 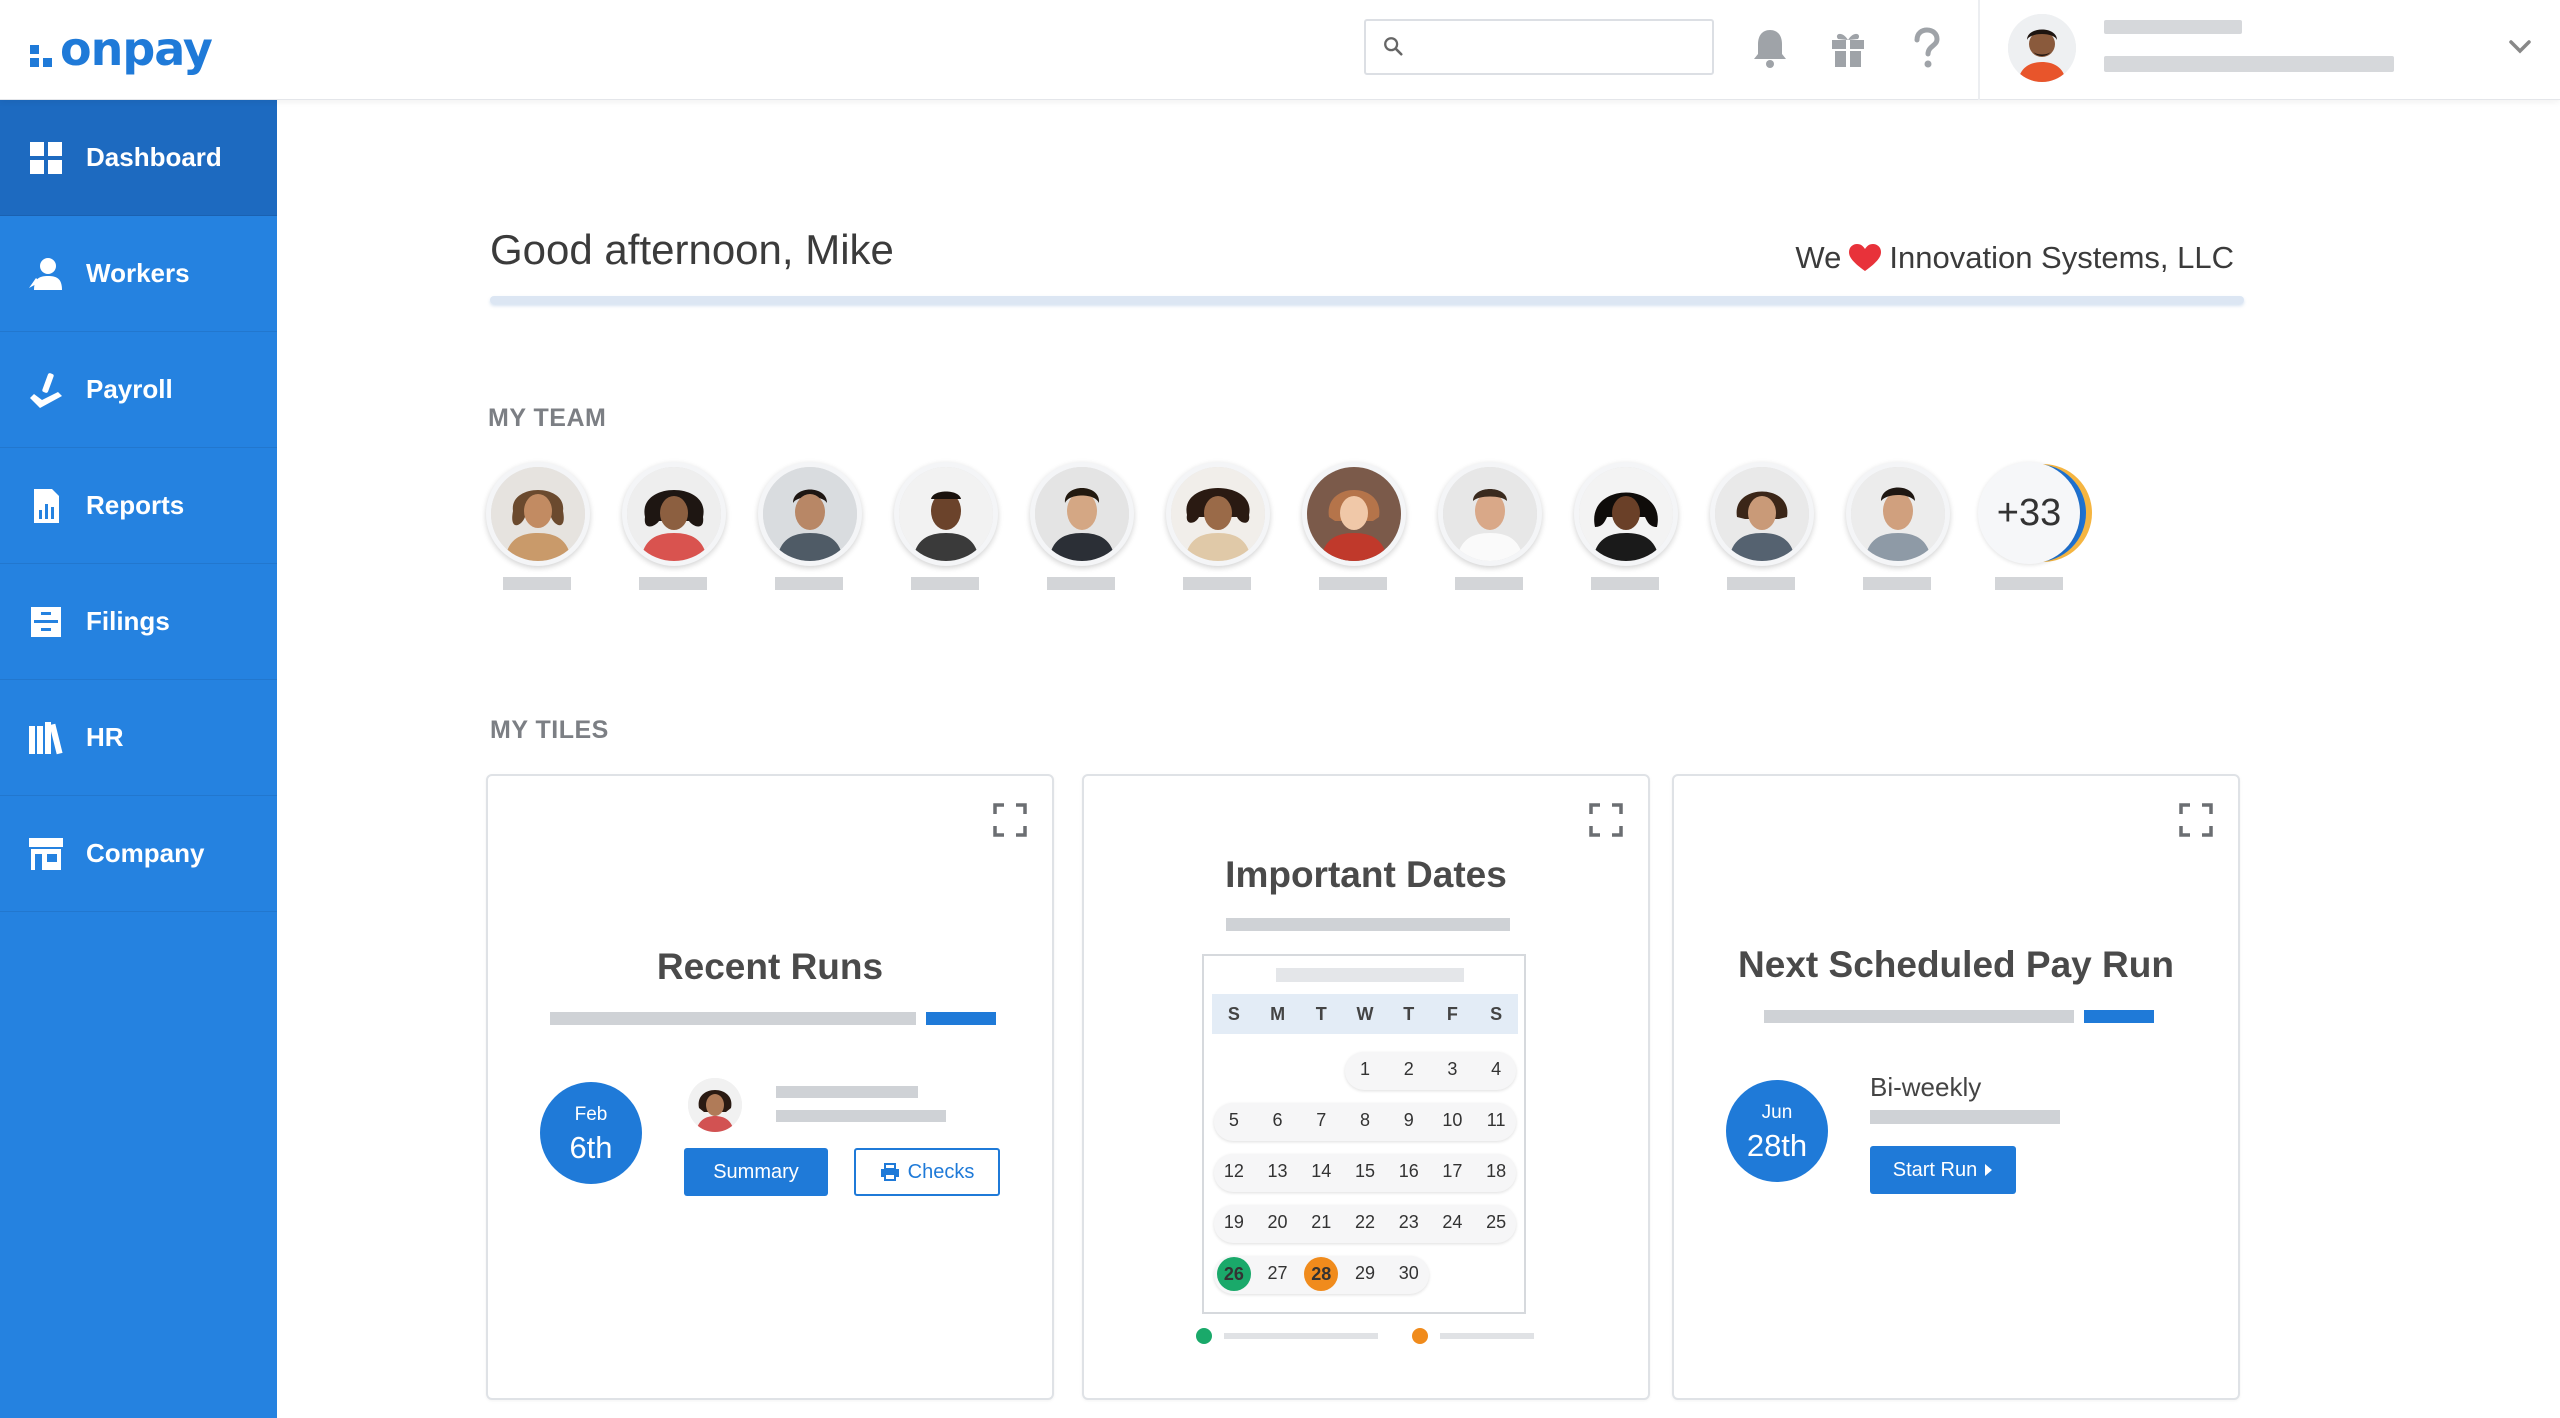 What do you see at coordinates (733, 1018) in the screenshot?
I see `recent-runs-title-underline` at bounding box center [733, 1018].